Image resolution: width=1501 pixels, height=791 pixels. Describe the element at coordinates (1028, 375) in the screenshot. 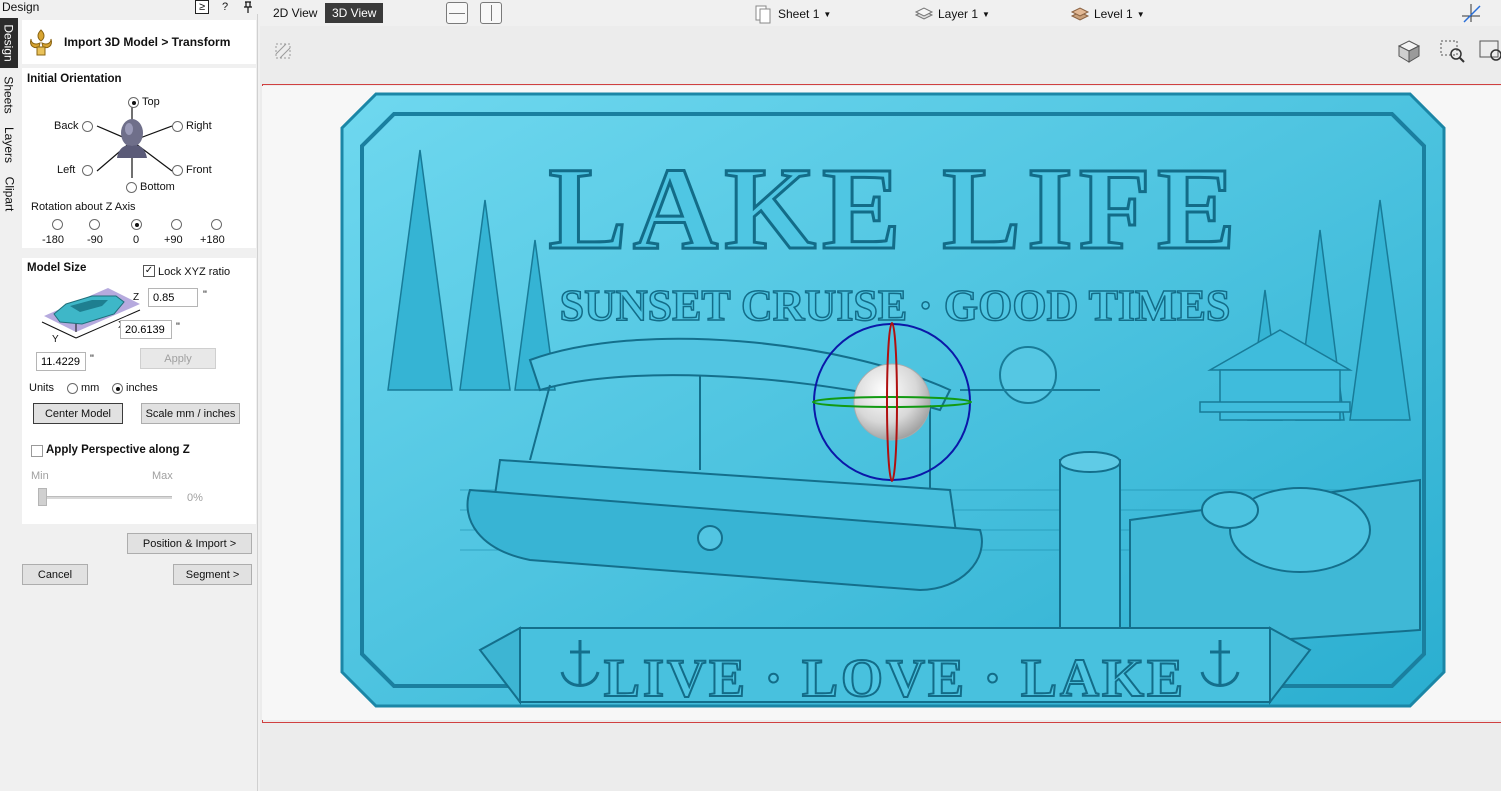

I see `sunset-sun` at that location.